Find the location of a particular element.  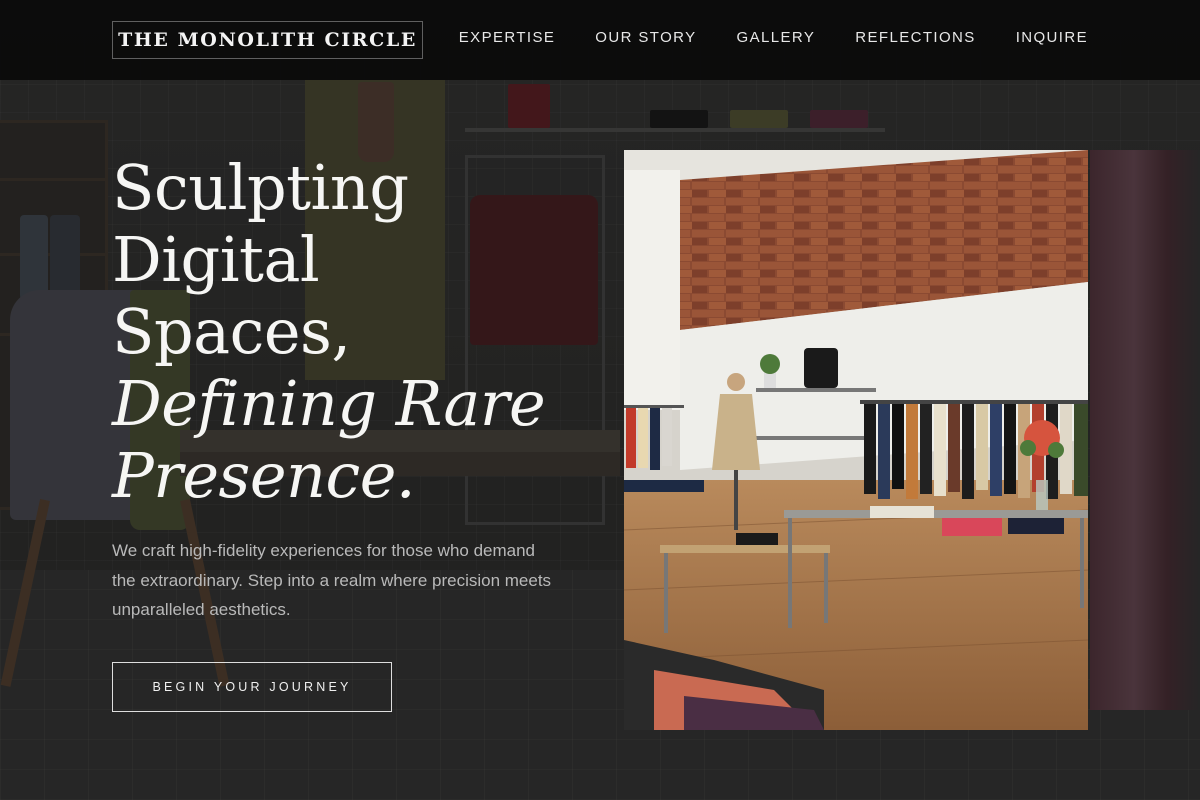

brand-logo: THE MONOLITH CIRCLE is located at coordinates (267, 40).